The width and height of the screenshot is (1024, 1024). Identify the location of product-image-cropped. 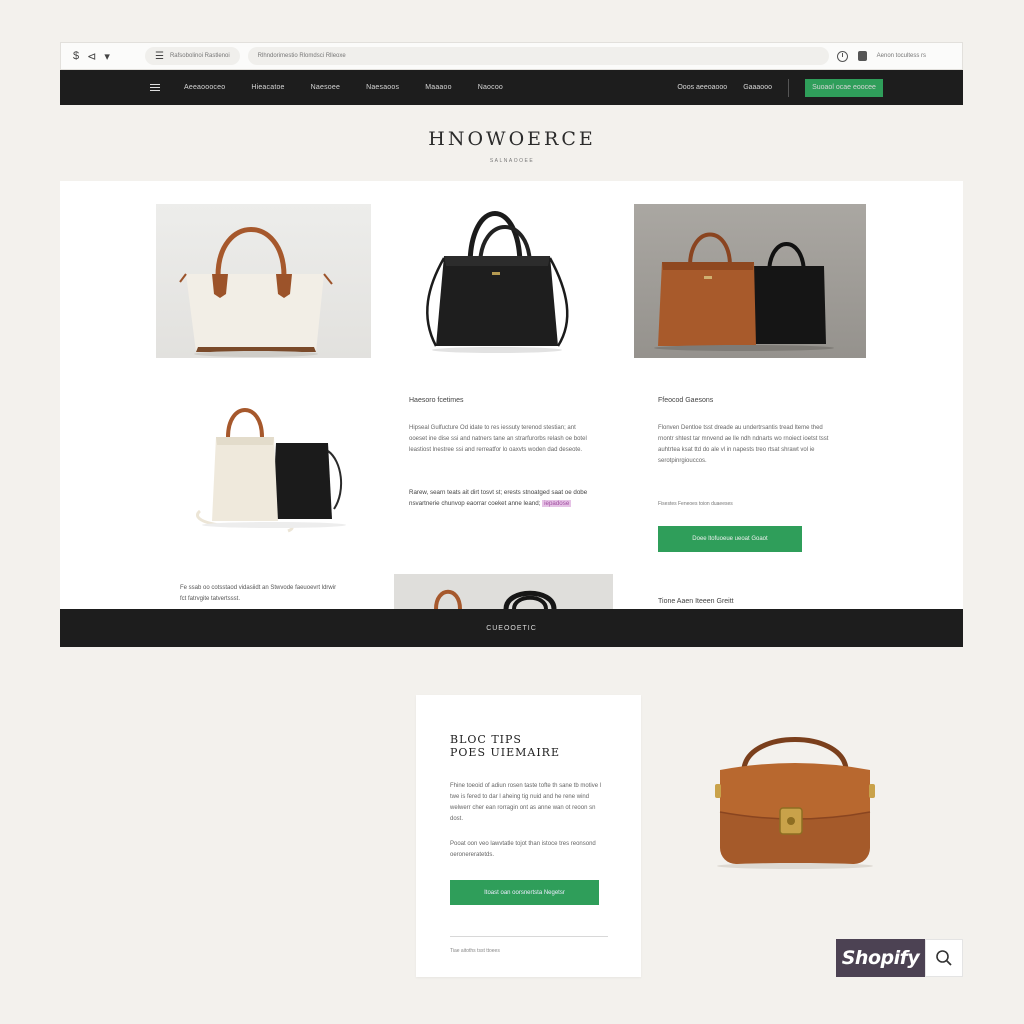
(503, 591).